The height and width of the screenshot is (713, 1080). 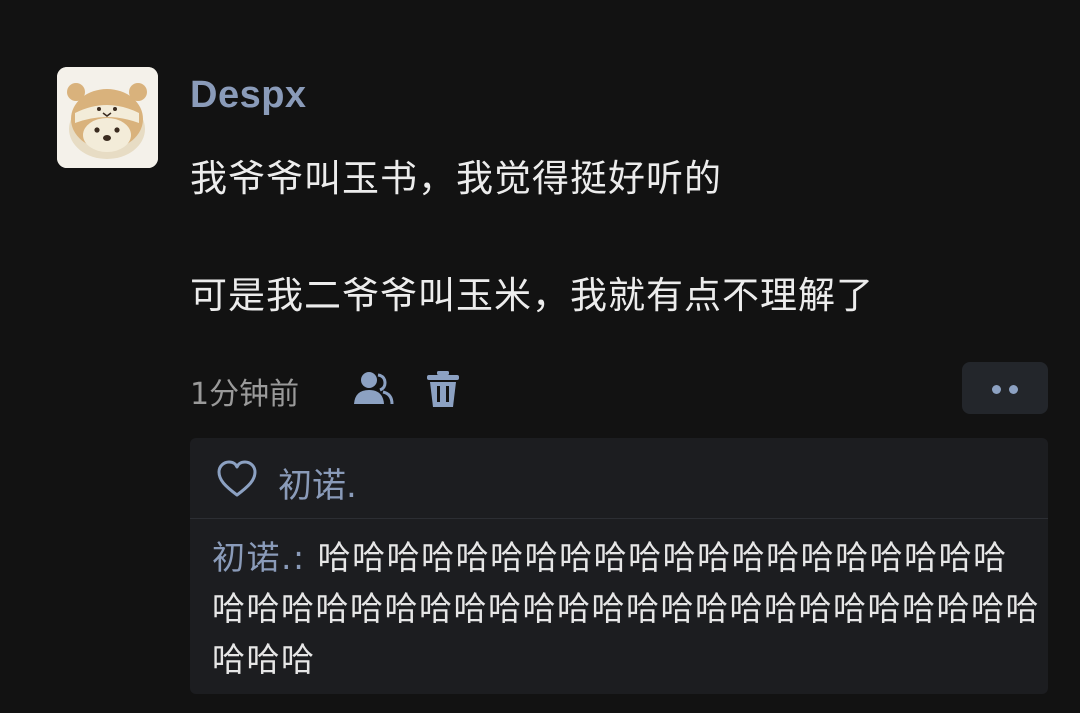 I want to click on liker-name: 初诺., so click(x=317, y=482).